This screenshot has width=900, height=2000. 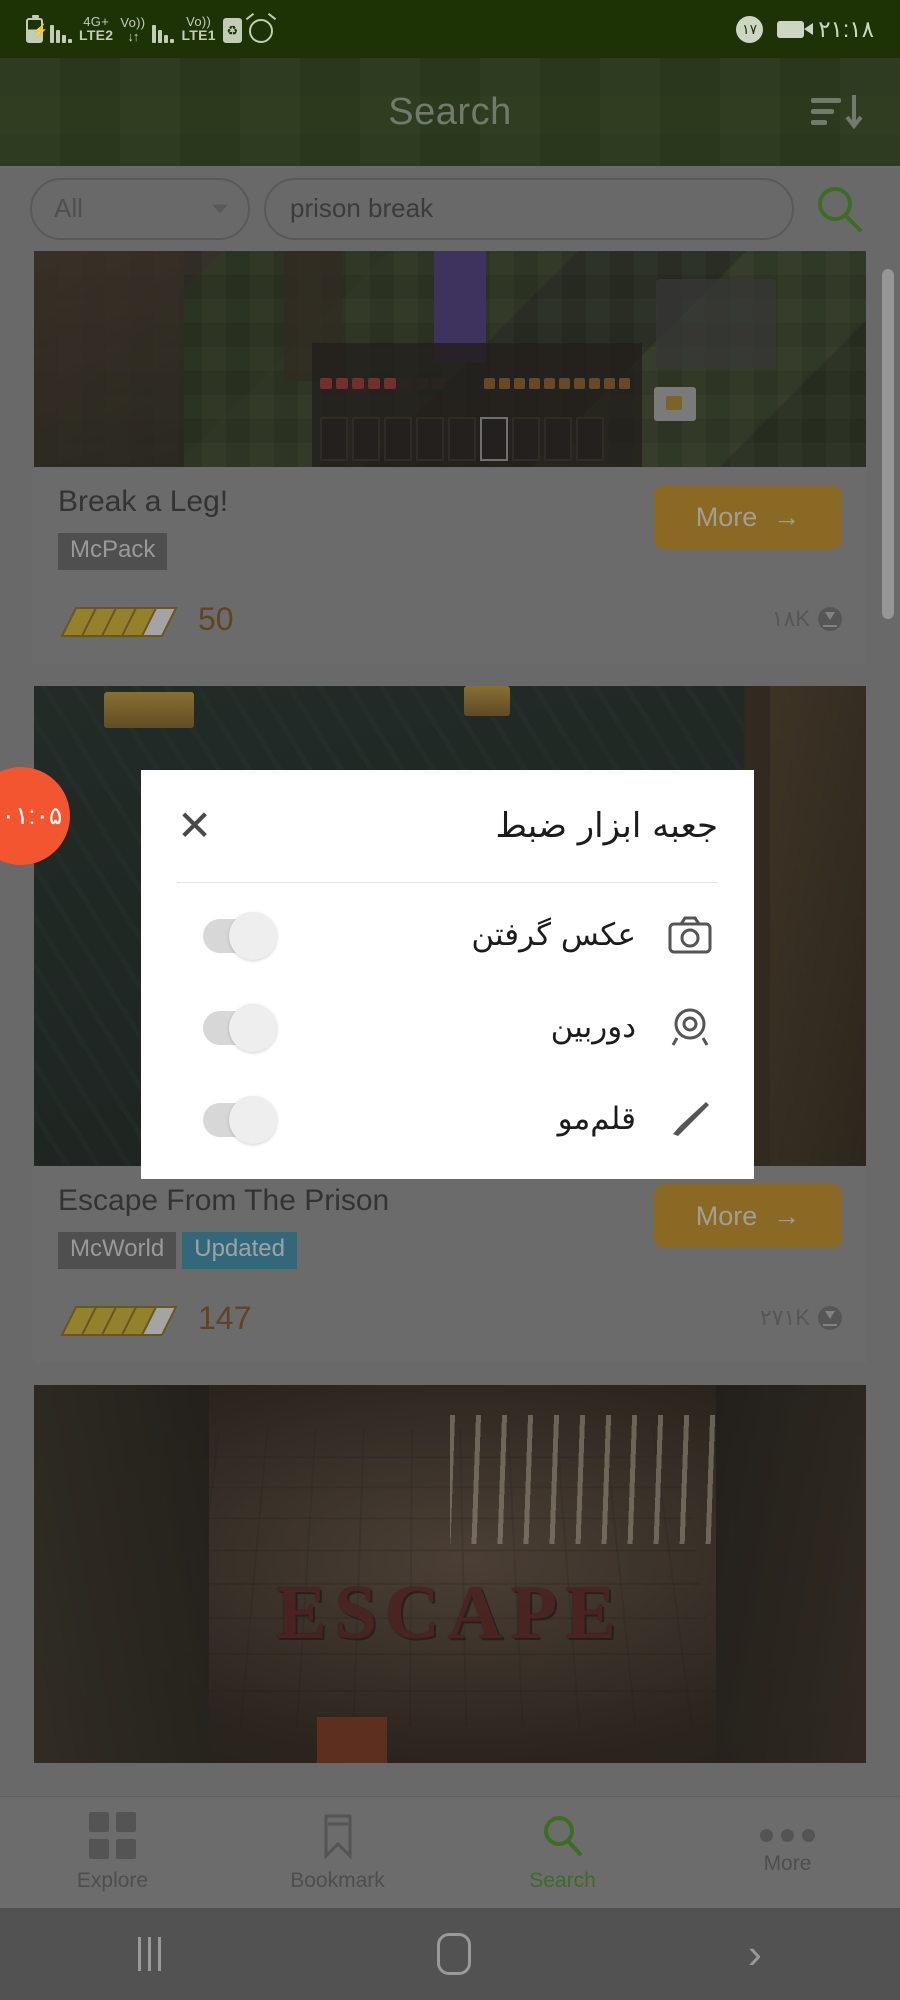 I want to click on dialog-rows: عکس گرفتن دوربین, so click(x=447, y=1031).